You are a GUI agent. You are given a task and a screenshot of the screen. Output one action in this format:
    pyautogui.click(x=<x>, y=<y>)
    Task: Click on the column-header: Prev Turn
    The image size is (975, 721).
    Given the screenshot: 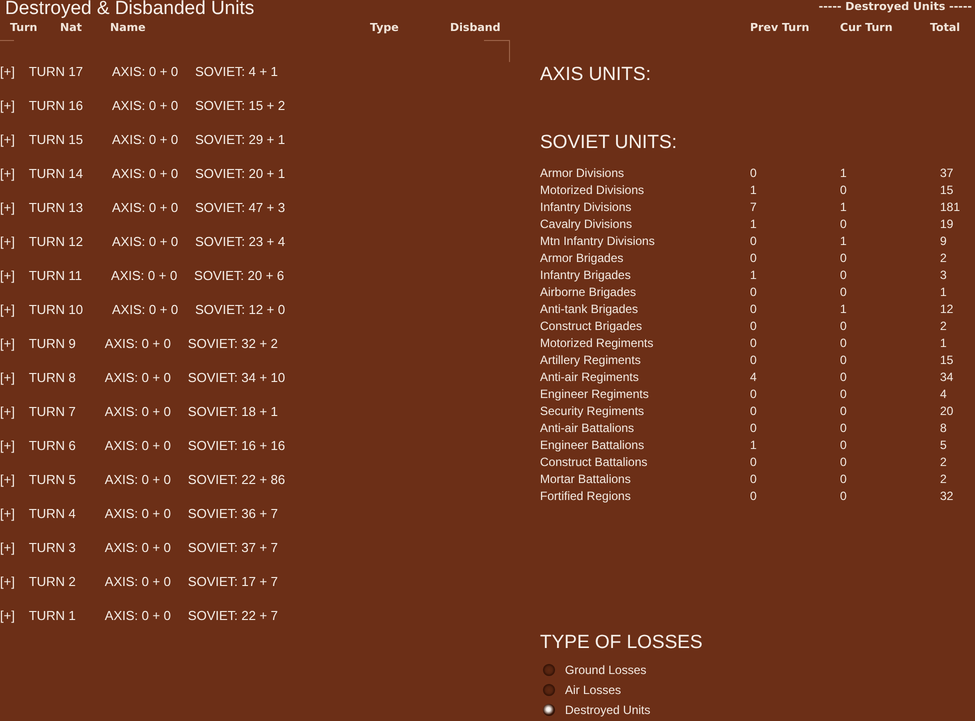 What is the action you would take?
    pyautogui.click(x=780, y=28)
    